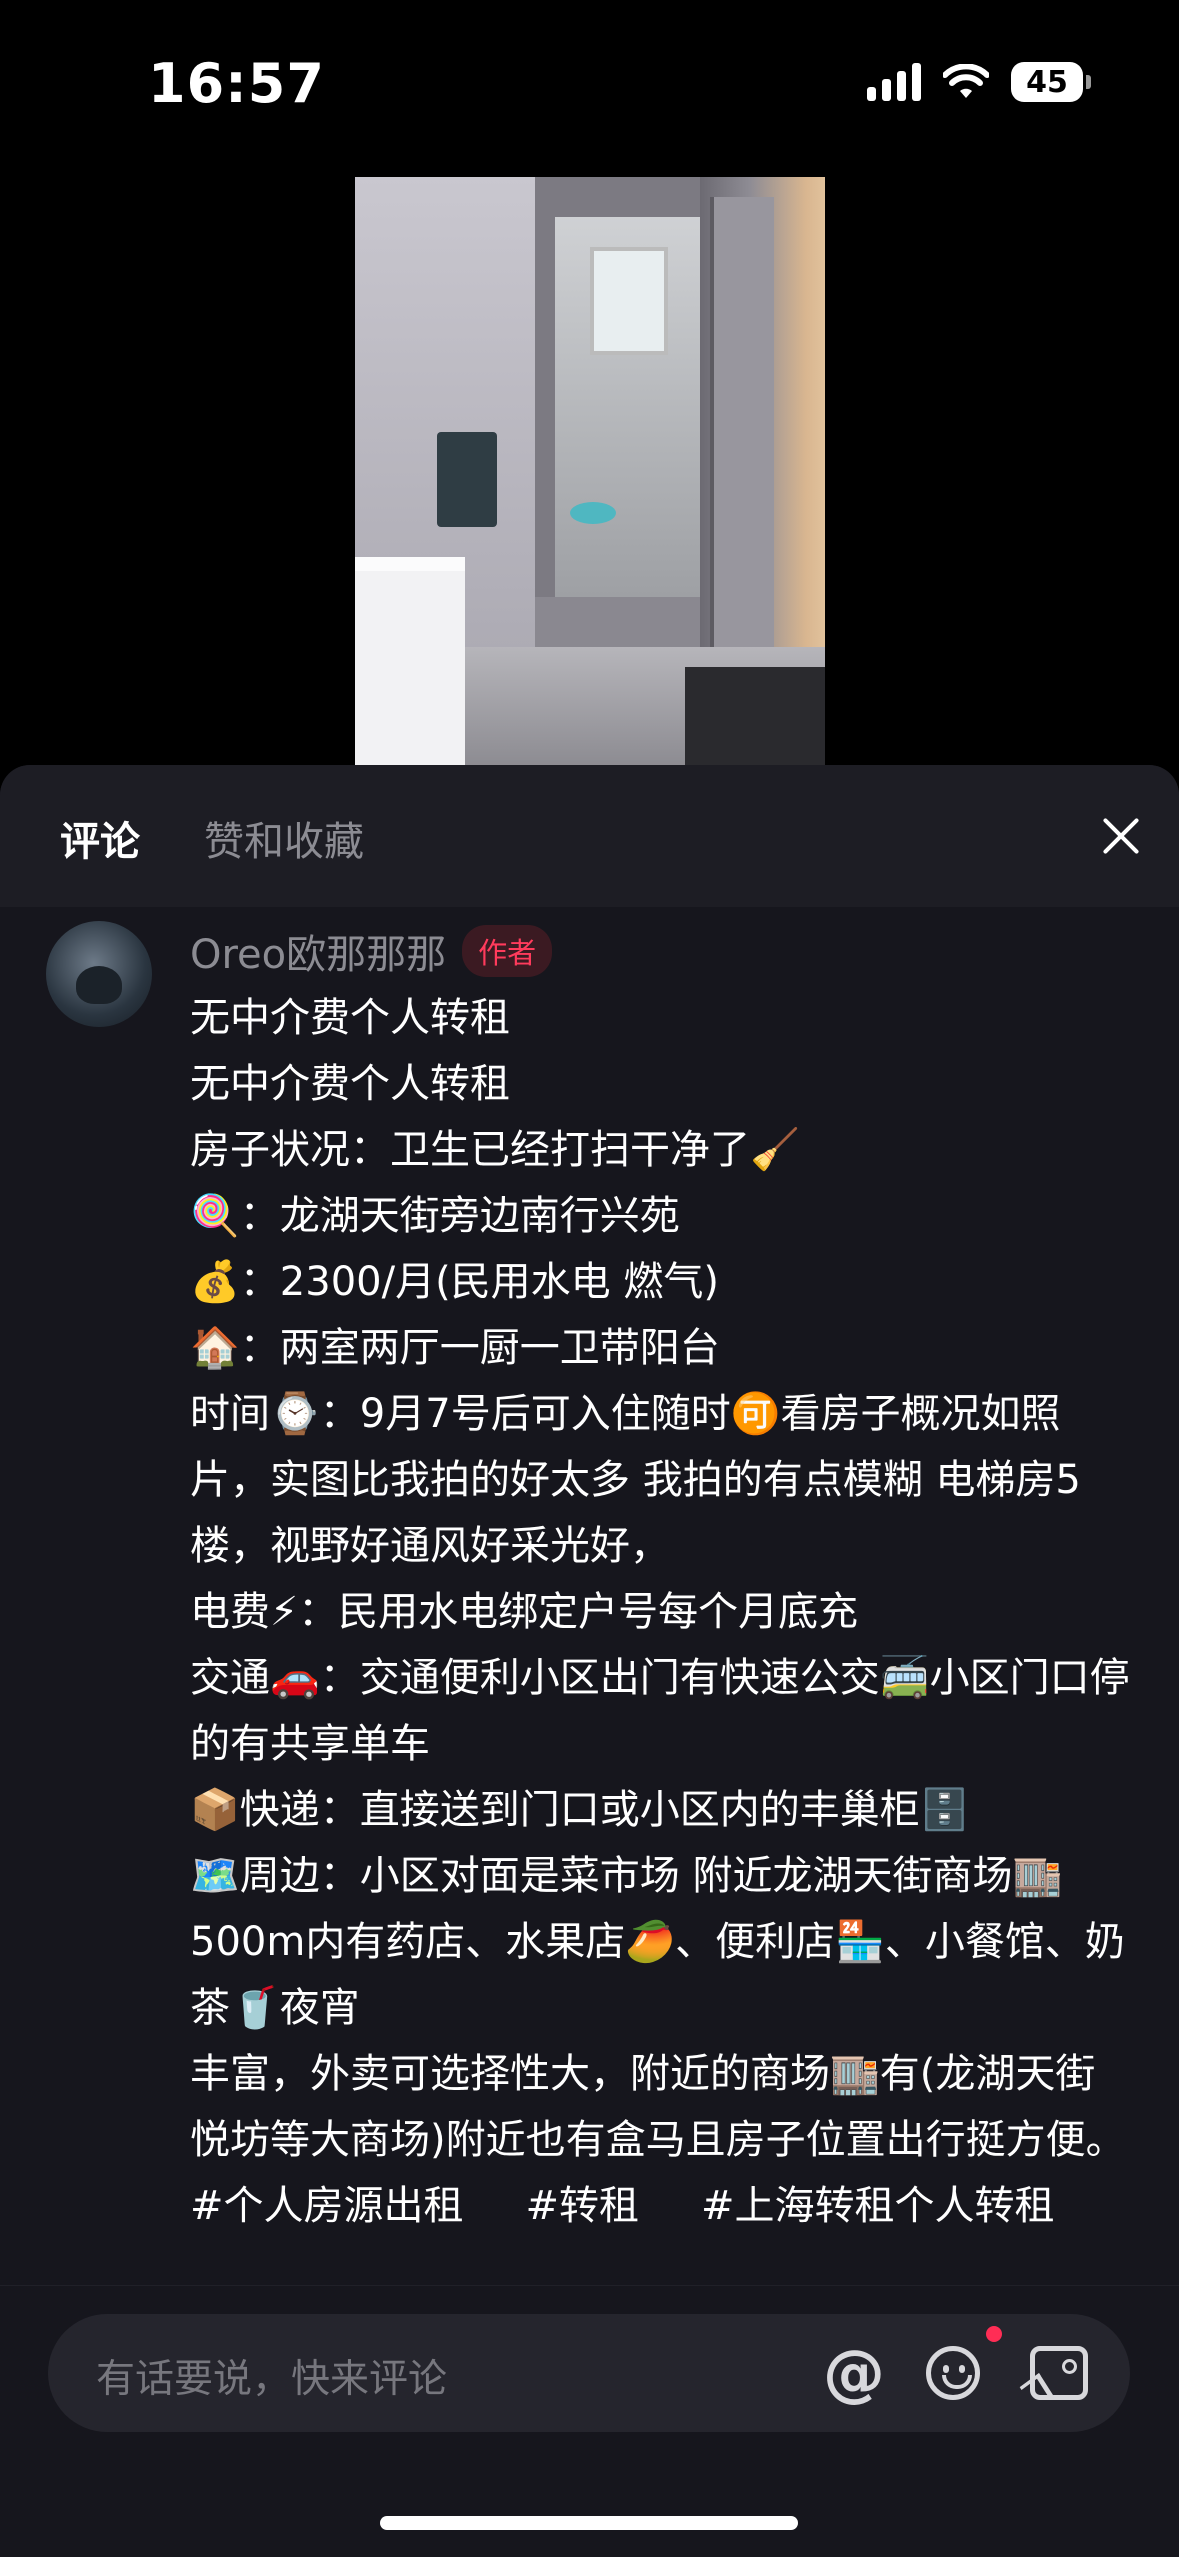  I want to click on author-row: Oreo欧那那那 作者, so click(371, 951).